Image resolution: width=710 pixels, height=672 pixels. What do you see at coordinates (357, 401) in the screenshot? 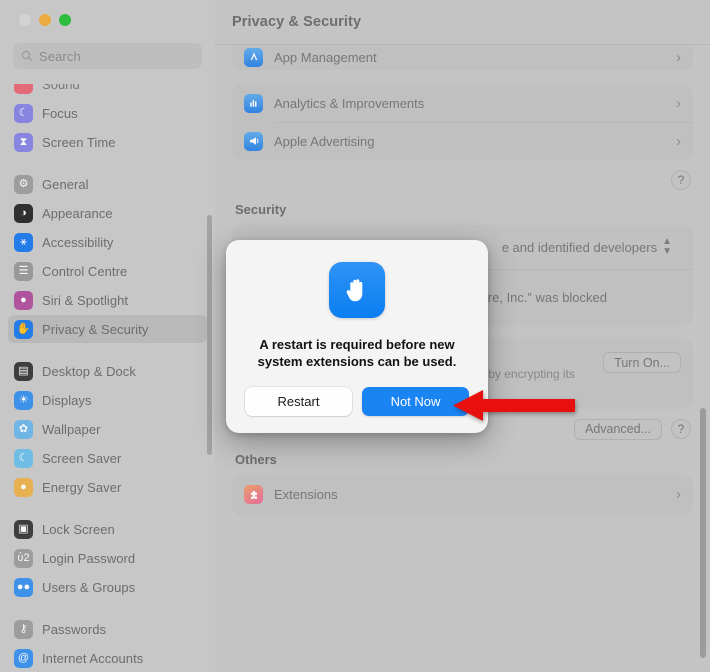
I see `dialog-button-row: Restart Not Now` at bounding box center [357, 401].